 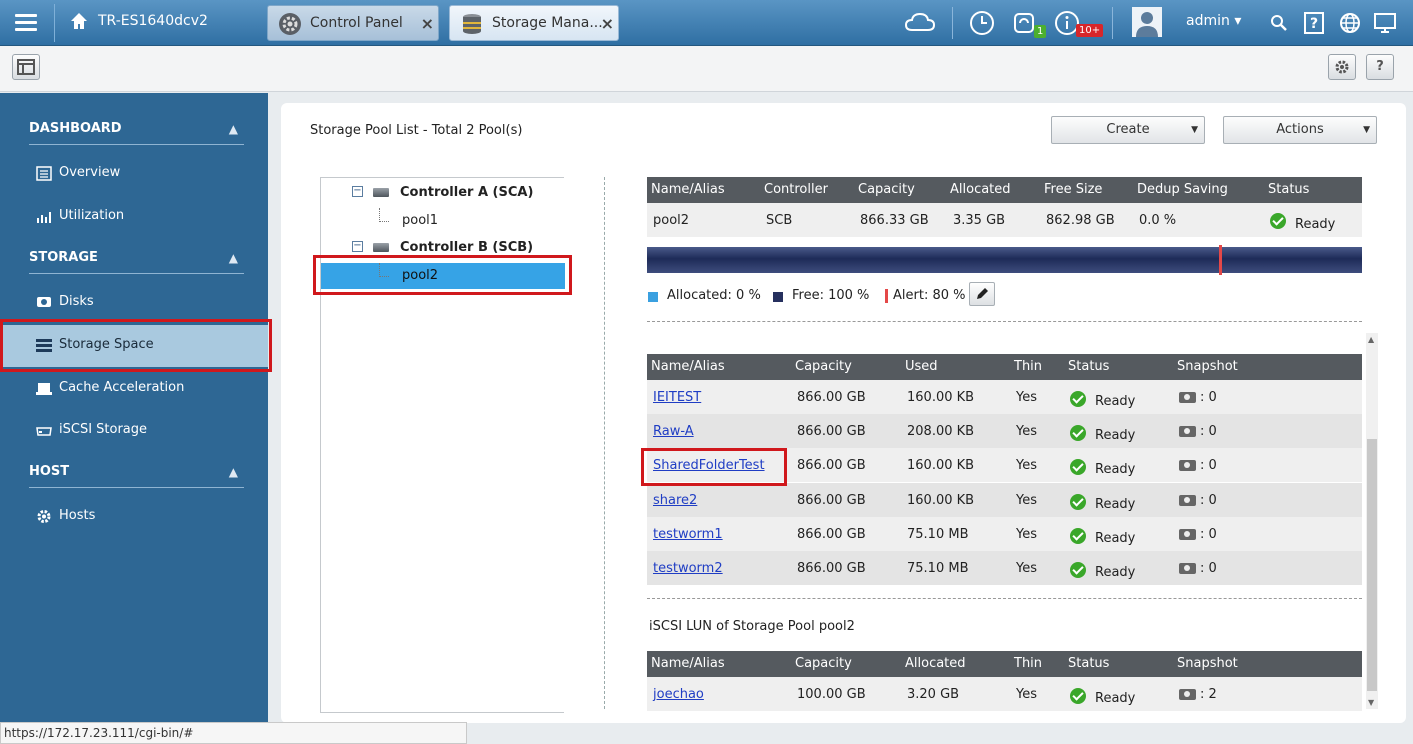 What do you see at coordinates (1004, 694) in the screenshot?
I see `table-row: joechao 100.00 GB 3.20 GB Yes Ready : 2` at bounding box center [1004, 694].